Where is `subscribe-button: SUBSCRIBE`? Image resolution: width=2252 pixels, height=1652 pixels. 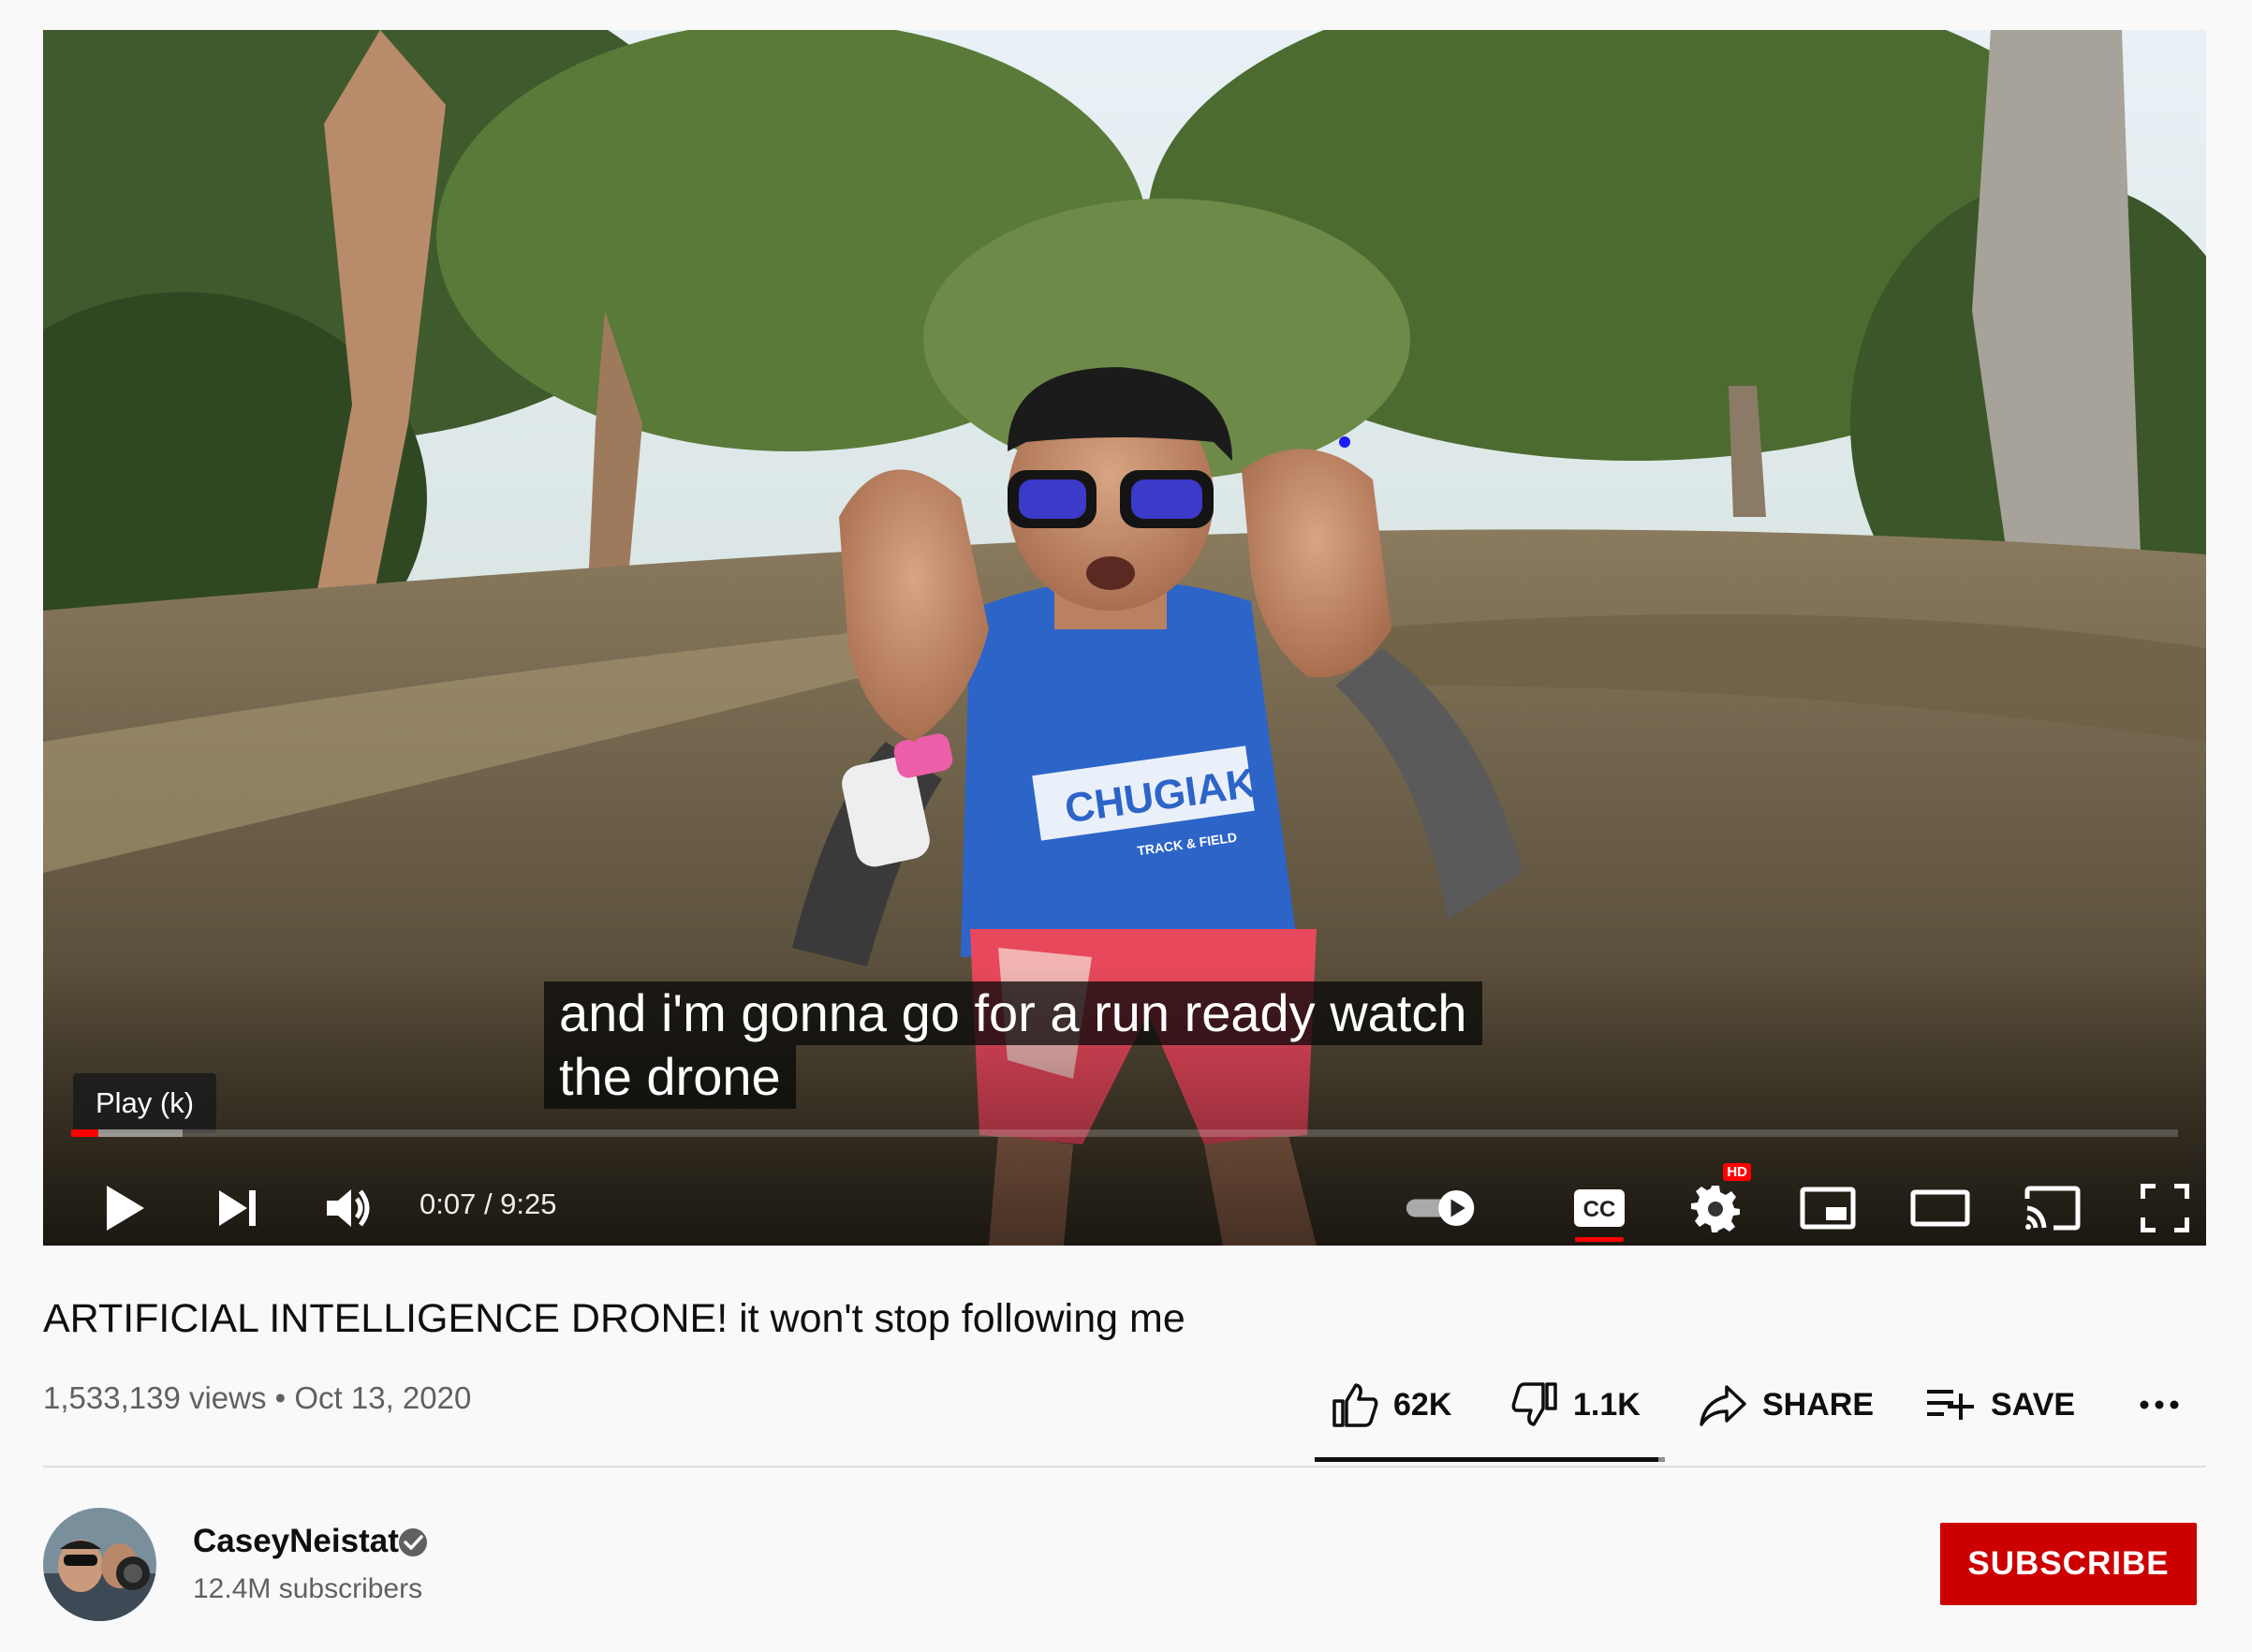 subscribe-button: SUBSCRIBE is located at coordinates (2069, 1564).